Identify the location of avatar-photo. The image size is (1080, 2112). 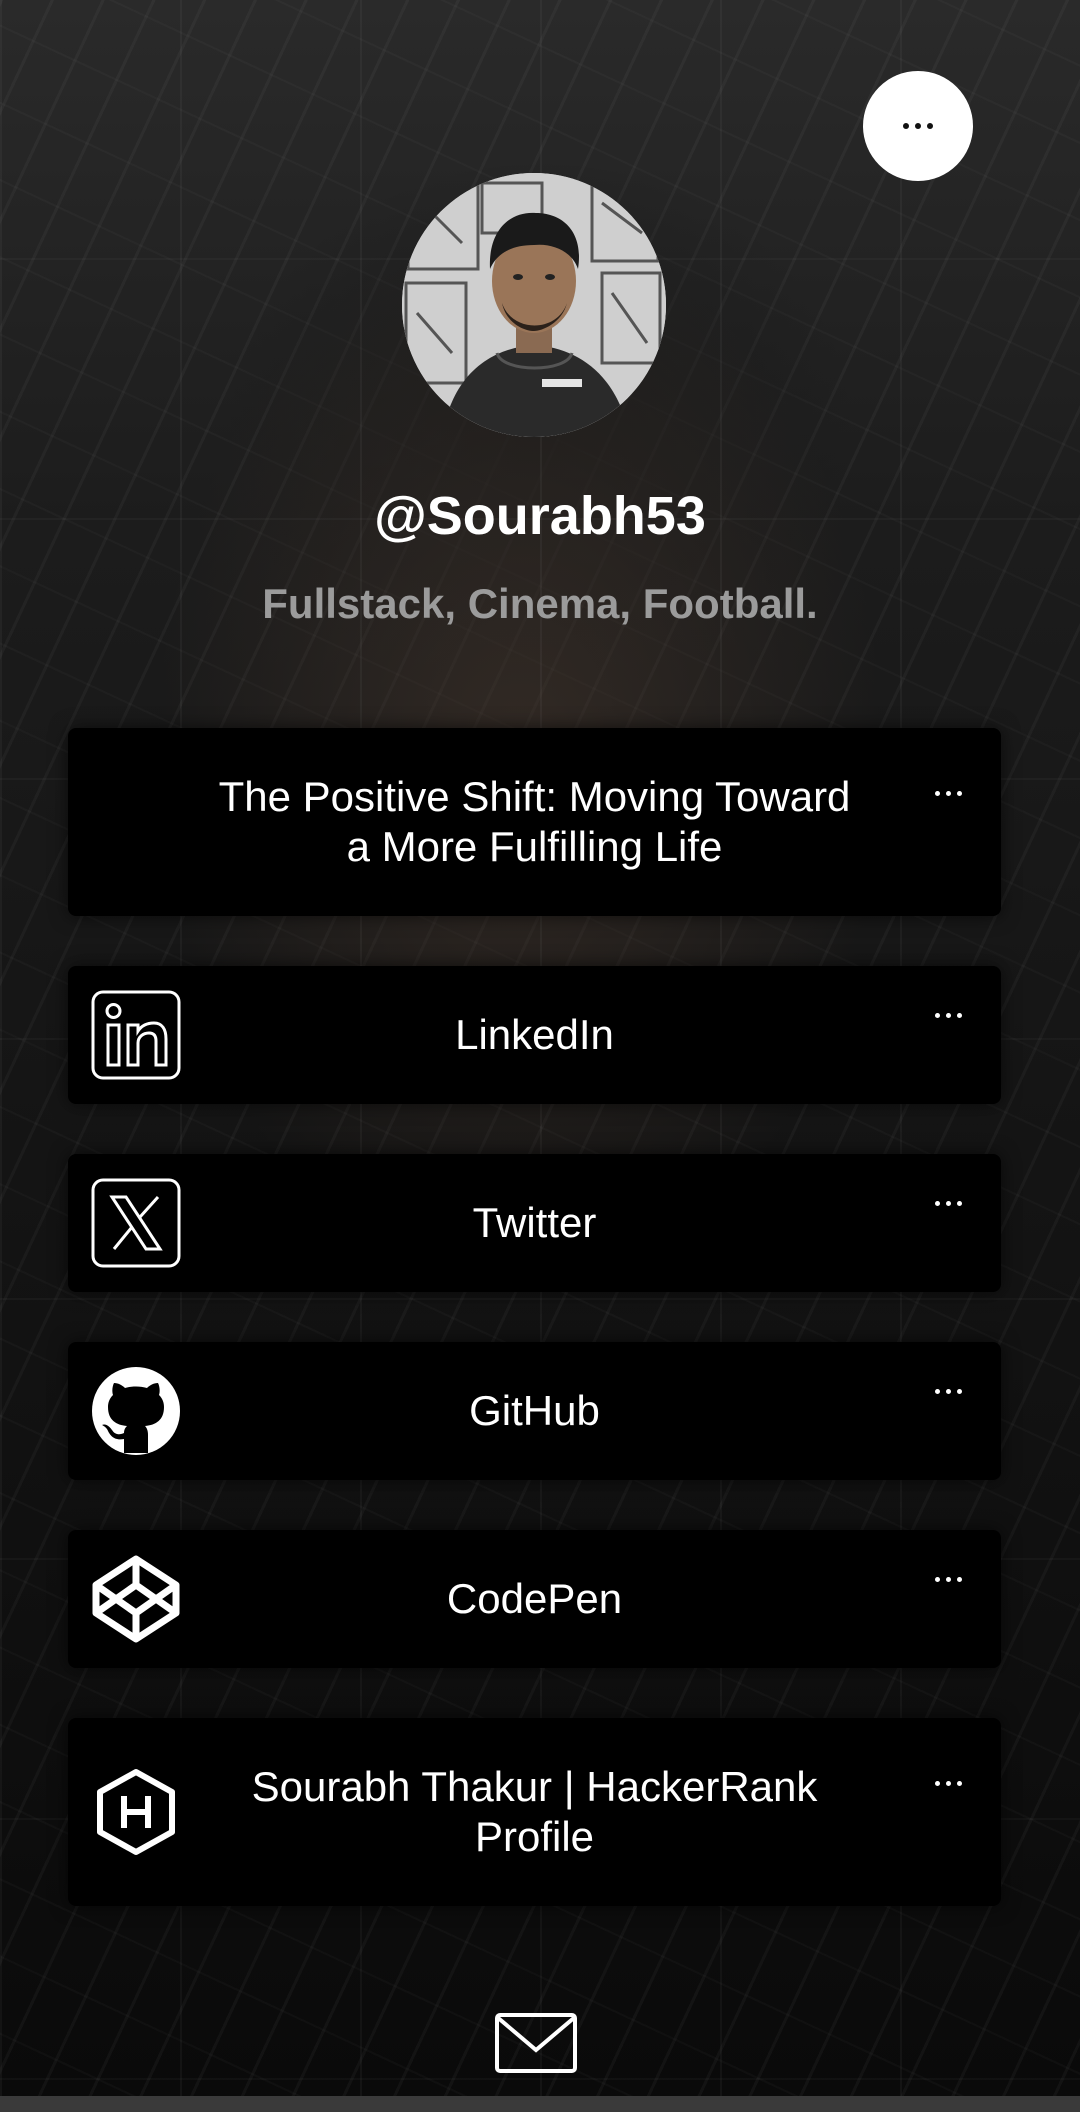
(534, 305).